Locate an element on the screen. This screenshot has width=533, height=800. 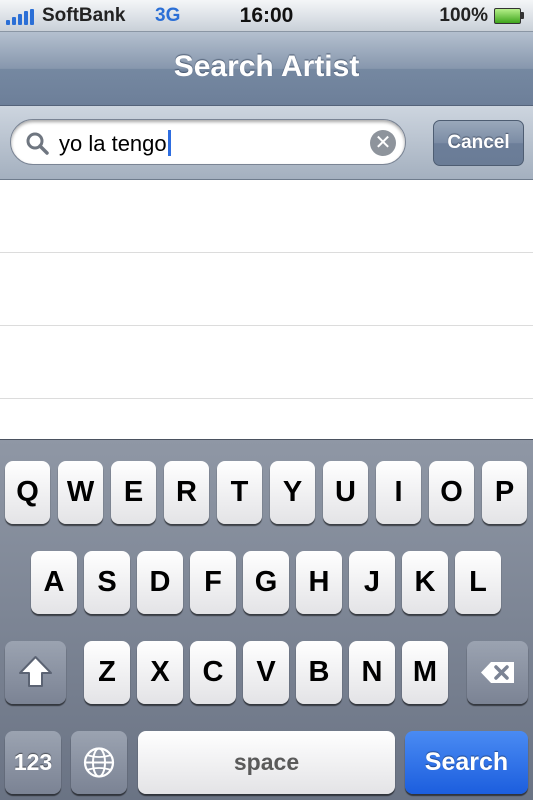
numbers-key: 123 is located at coordinates (33, 762).